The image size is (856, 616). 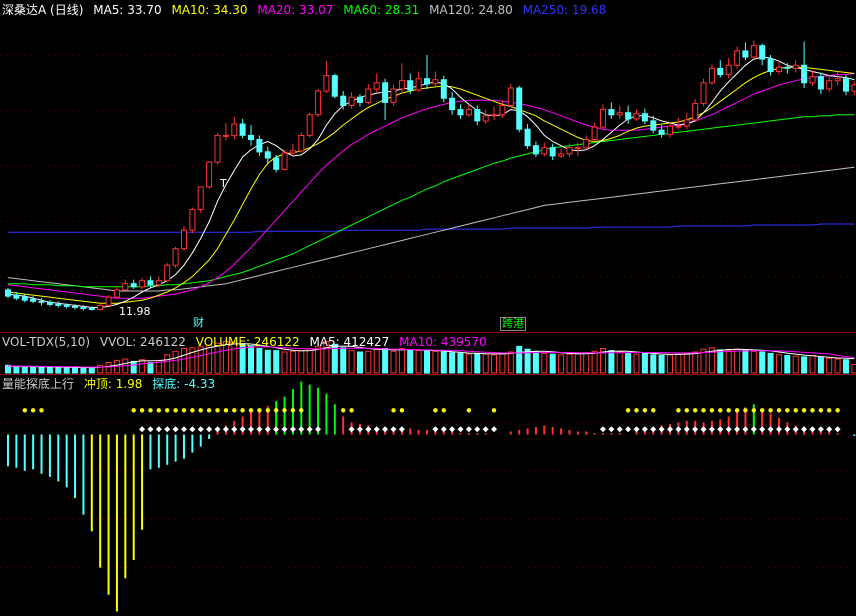 I want to click on volume-indicator-name: VOL-TDX(5,10), so click(x=46, y=342).